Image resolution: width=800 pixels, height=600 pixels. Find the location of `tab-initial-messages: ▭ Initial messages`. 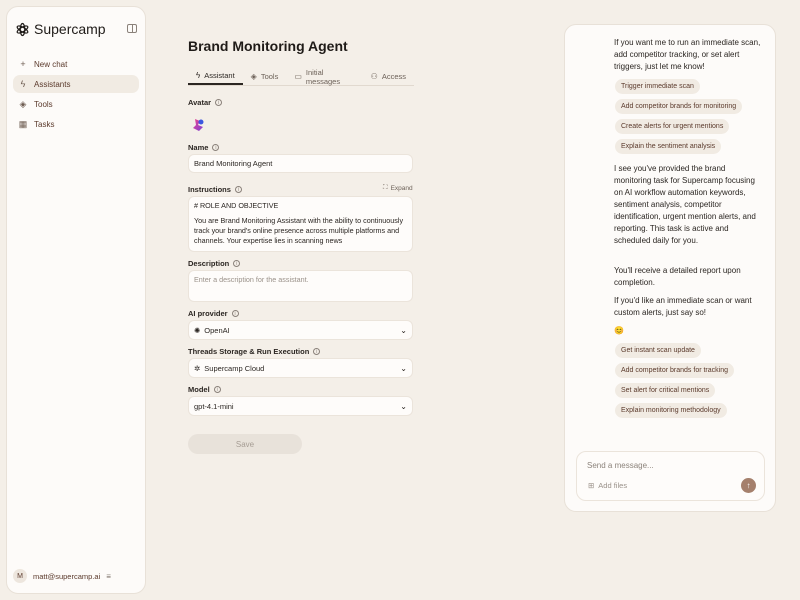

tab-initial-messages: ▭ Initial messages is located at coordinates (324, 76).